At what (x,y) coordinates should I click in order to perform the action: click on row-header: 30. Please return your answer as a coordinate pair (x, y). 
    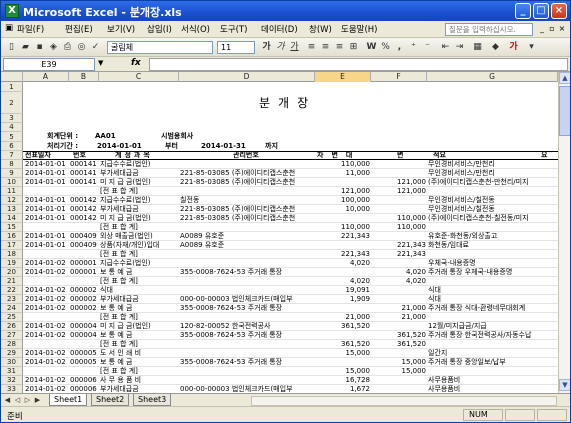
    Looking at the image, I should click on (12, 362).